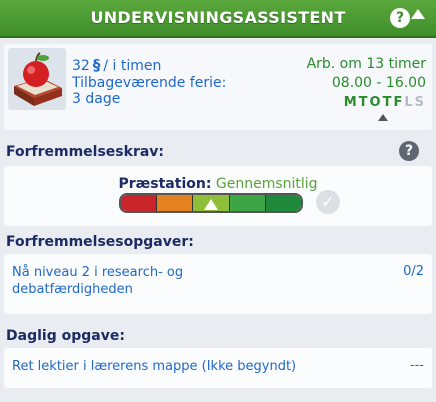 This screenshot has height=402, width=436. What do you see at coordinates (149, 83) in the screenshot?
I see `vacation-label: Tilbageværende ferie:` at bounding box center [149, 83].